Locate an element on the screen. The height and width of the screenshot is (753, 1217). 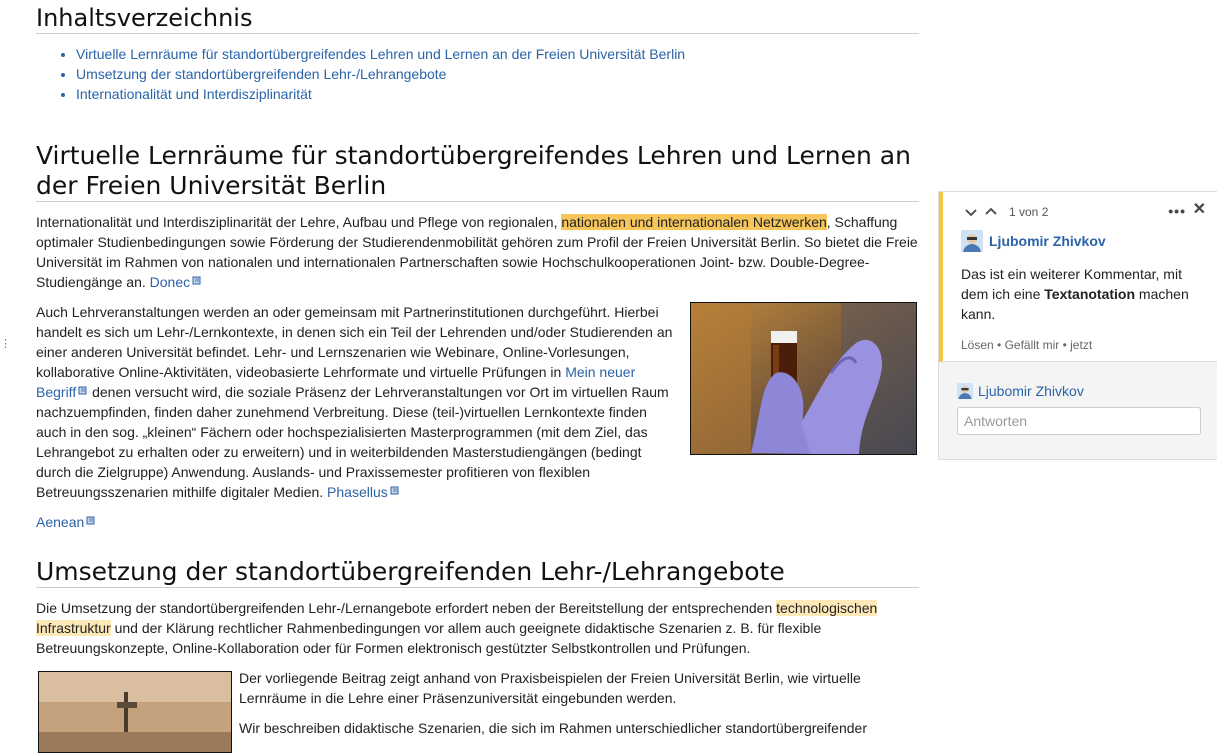
resolve-action: Lösen is located at coordinates (977, 345).